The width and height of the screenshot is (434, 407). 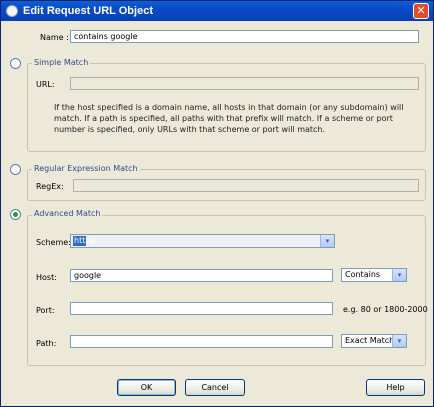 I want to click on name-label: Name :, so click(x=54, y=37).